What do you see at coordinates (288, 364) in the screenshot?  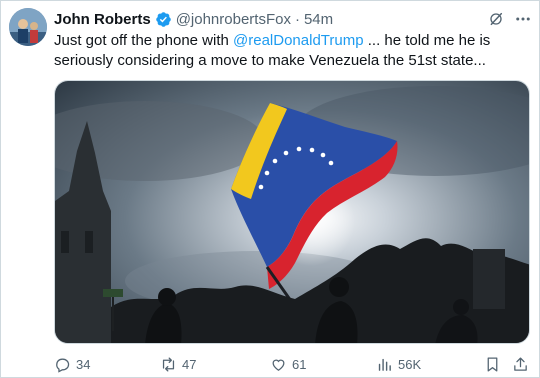 I see `like-button: 61` at bounding box center [288, 364].